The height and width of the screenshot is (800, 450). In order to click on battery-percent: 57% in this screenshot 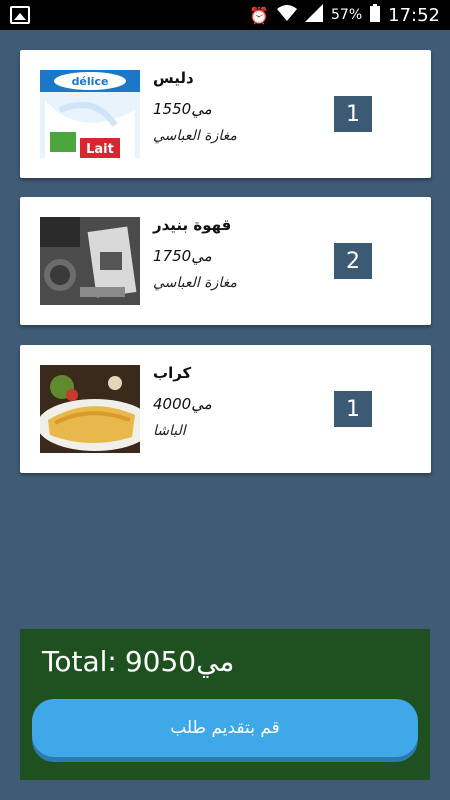, I will do `click(347, 15)`.